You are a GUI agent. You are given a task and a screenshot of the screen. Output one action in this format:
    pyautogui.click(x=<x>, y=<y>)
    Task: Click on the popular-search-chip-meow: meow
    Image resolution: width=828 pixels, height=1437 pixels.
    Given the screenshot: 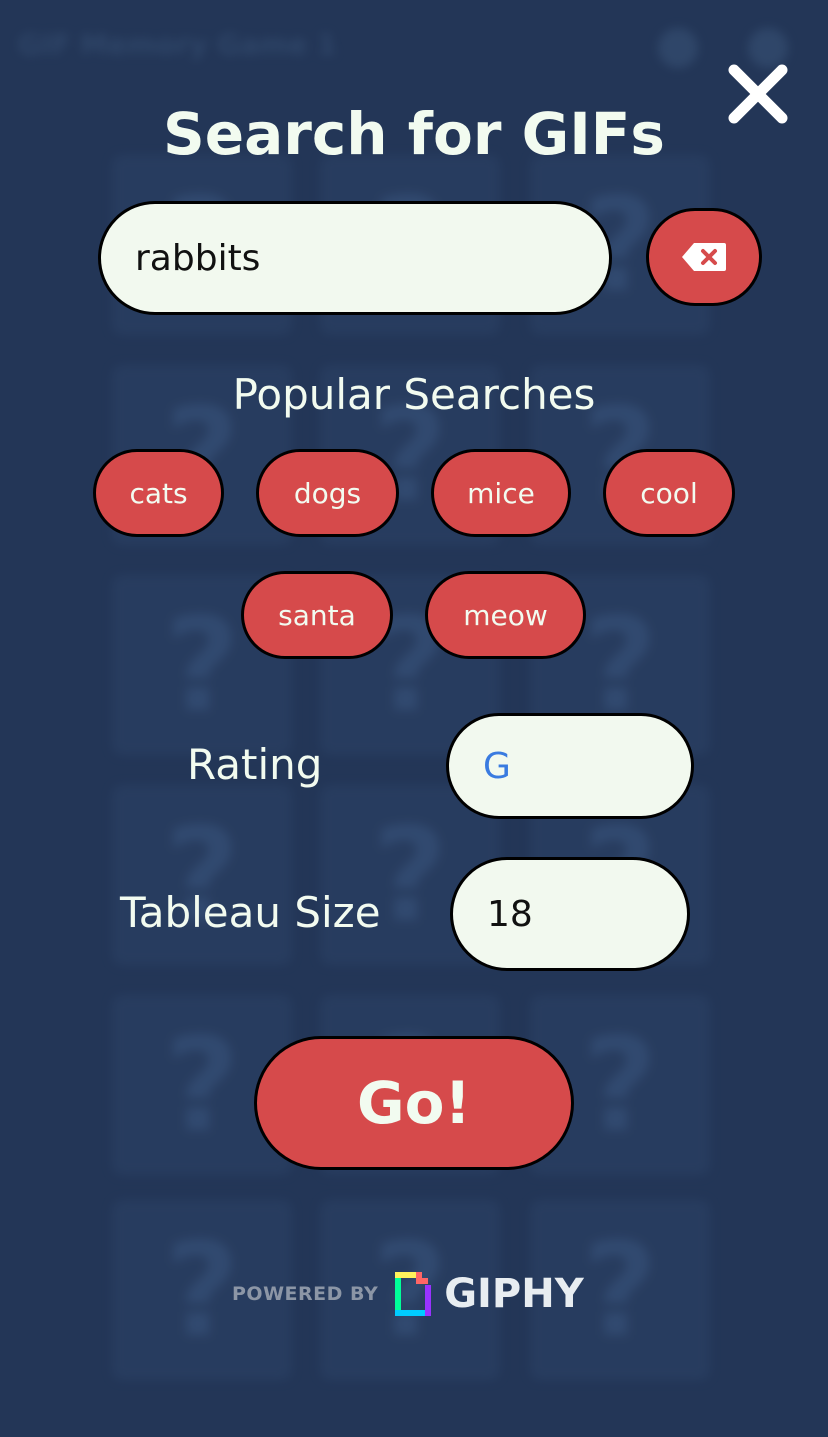 What is the action you would take?
    pyautogui.click(x=505, y=615)
    